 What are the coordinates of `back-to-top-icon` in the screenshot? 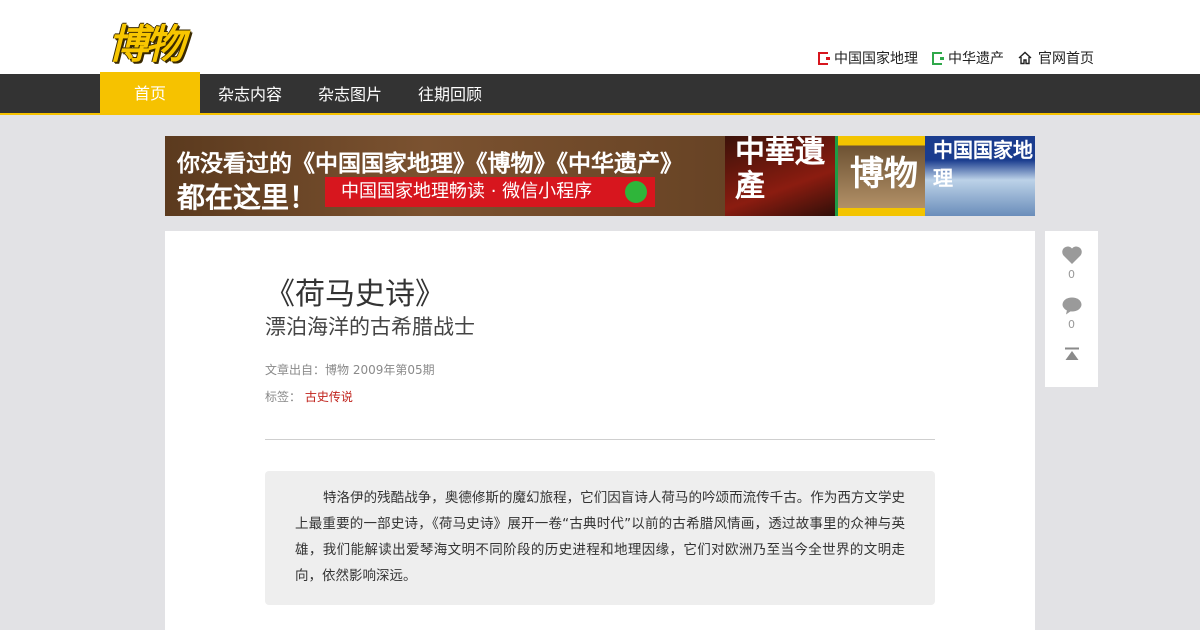 It's located at (1071, 353).